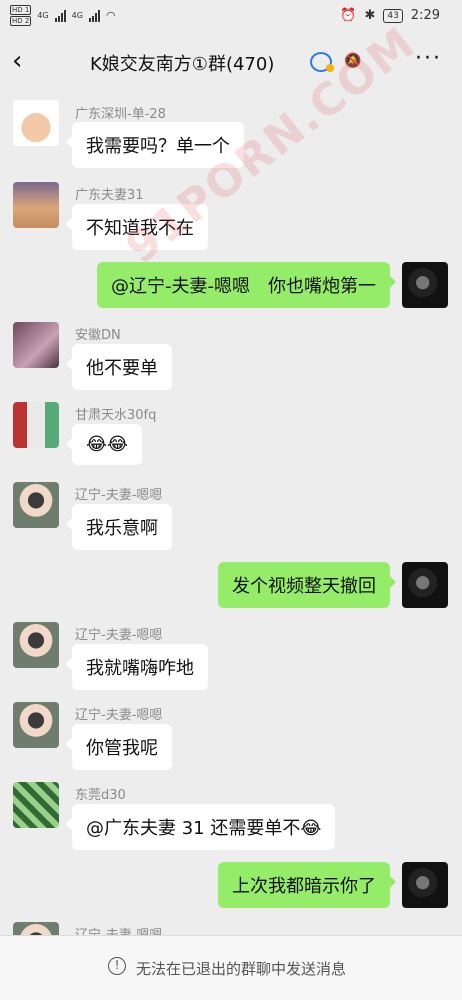 This screenshot has width=462, height=1000. Describe the element at coordinates (353, 61) in the screenshot. I see `mute-bell-icon: 🔕` at that location.